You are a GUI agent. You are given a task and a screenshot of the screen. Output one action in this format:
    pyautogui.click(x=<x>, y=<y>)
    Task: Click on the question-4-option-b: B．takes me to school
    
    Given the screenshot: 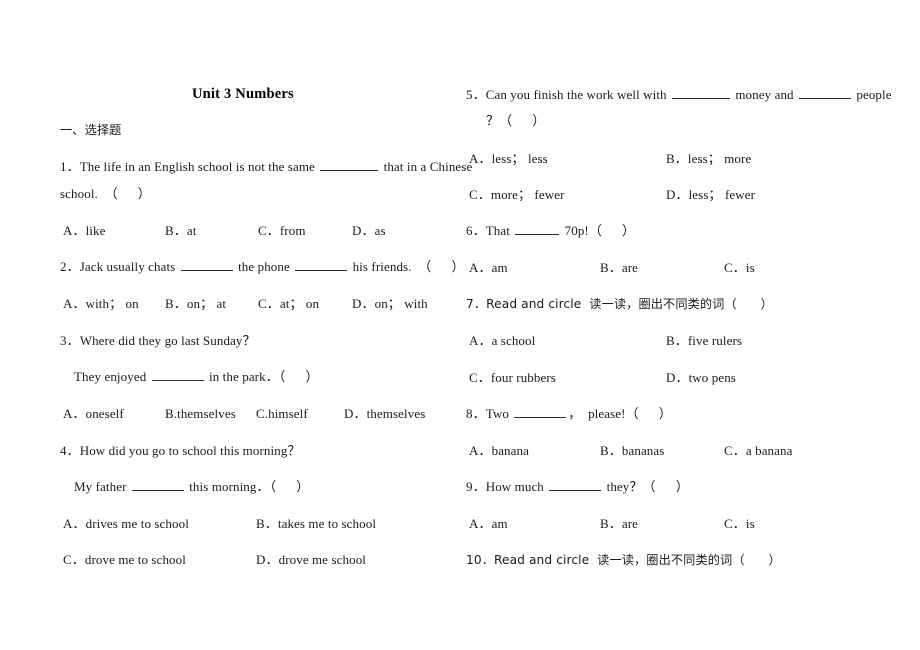 What is the action you would take?
    pyautogui.click(x=316, y=523)
    